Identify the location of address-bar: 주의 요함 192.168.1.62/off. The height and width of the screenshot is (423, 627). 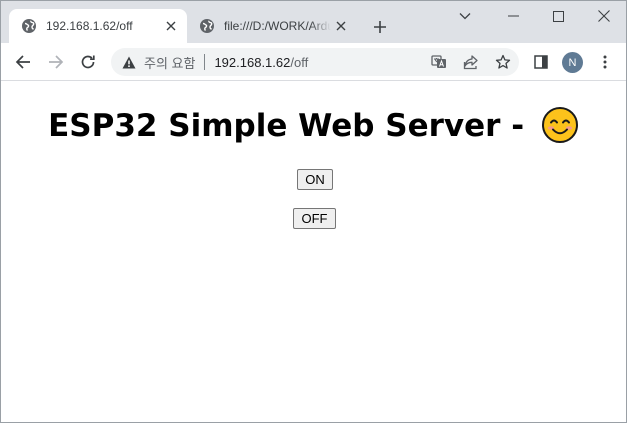
(315, 62).